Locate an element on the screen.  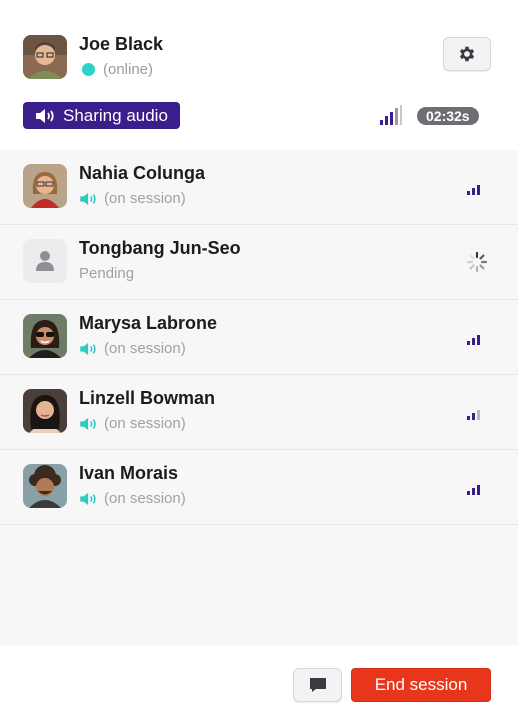
participant-status-text: Pending is located at coordinates (107, 273).